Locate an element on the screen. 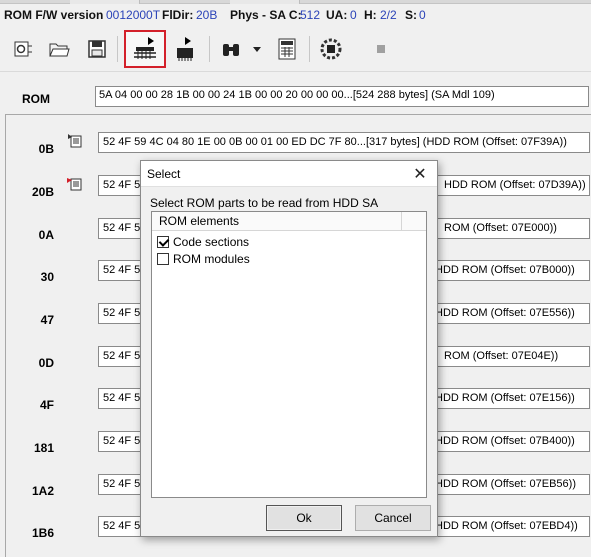  ua-label: UA: is located at coordinates (337, 15).